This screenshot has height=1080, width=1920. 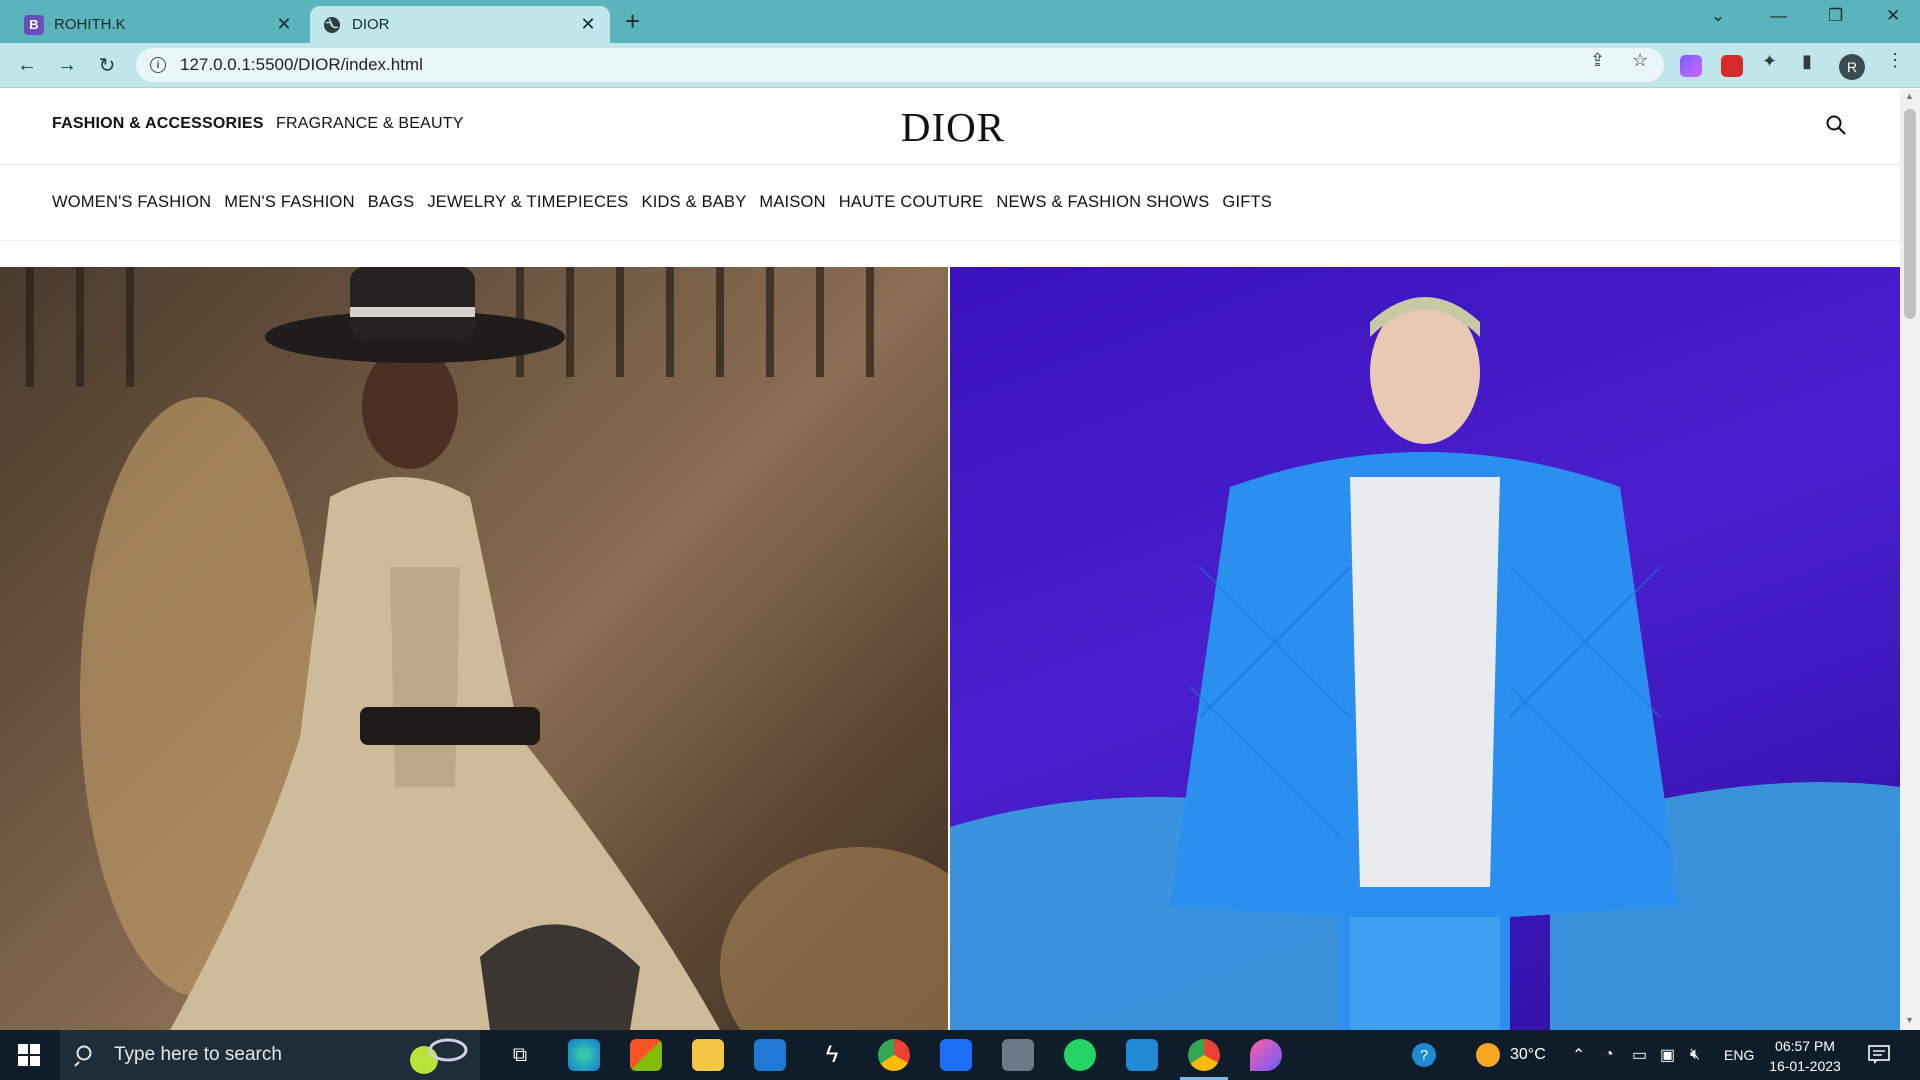 I want to click on system-clock: 06:57 PM 16-01-2023, so click(x=1805, y=1056).